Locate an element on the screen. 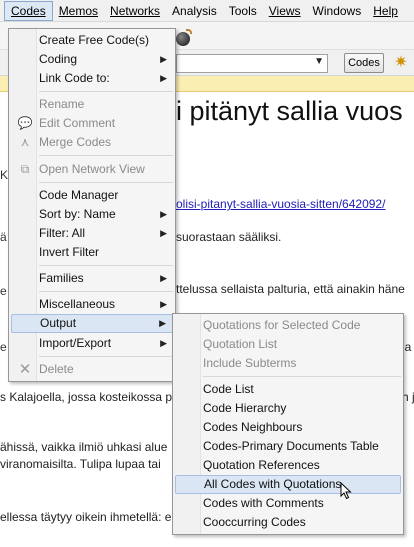 This screenshot has height=547, width=414. menu-item-quotation-list: Quotation List is located at coordinates (288, 344).